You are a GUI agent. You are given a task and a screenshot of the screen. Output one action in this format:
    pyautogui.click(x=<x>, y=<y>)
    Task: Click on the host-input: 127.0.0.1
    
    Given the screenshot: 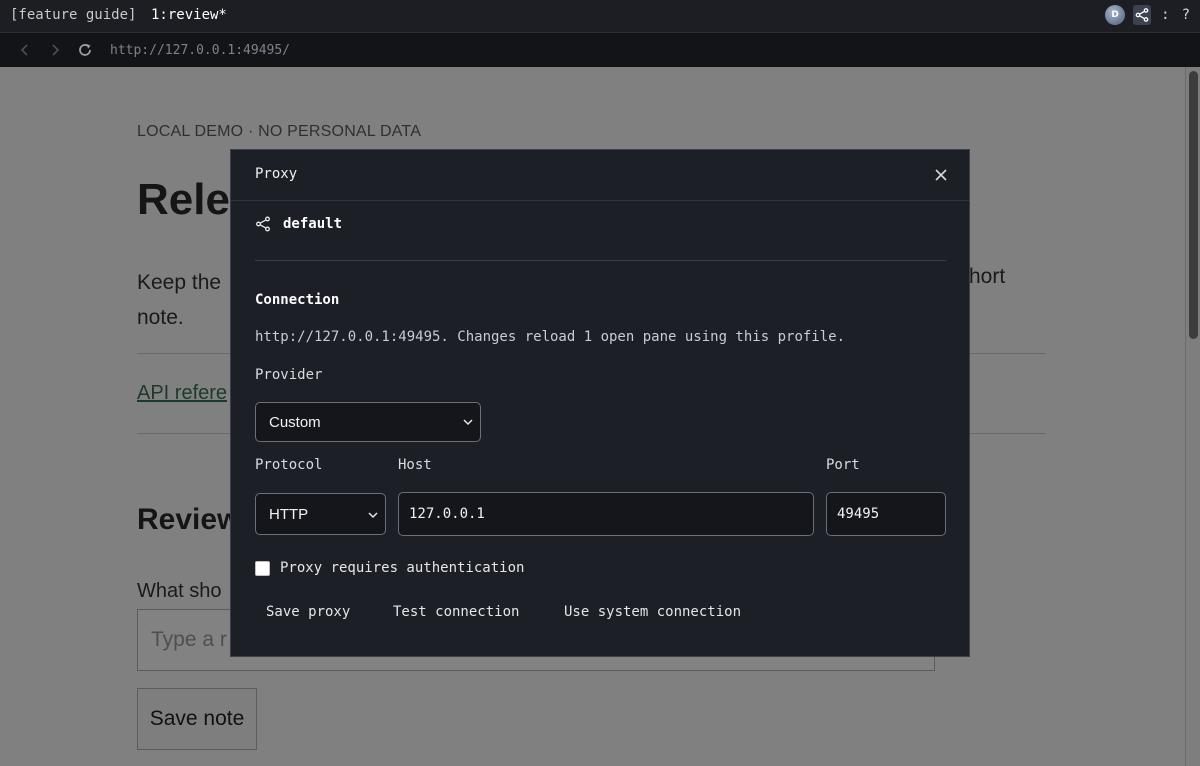 What is the action you would take?
    pyautogui.click(x=606, y=514)
    